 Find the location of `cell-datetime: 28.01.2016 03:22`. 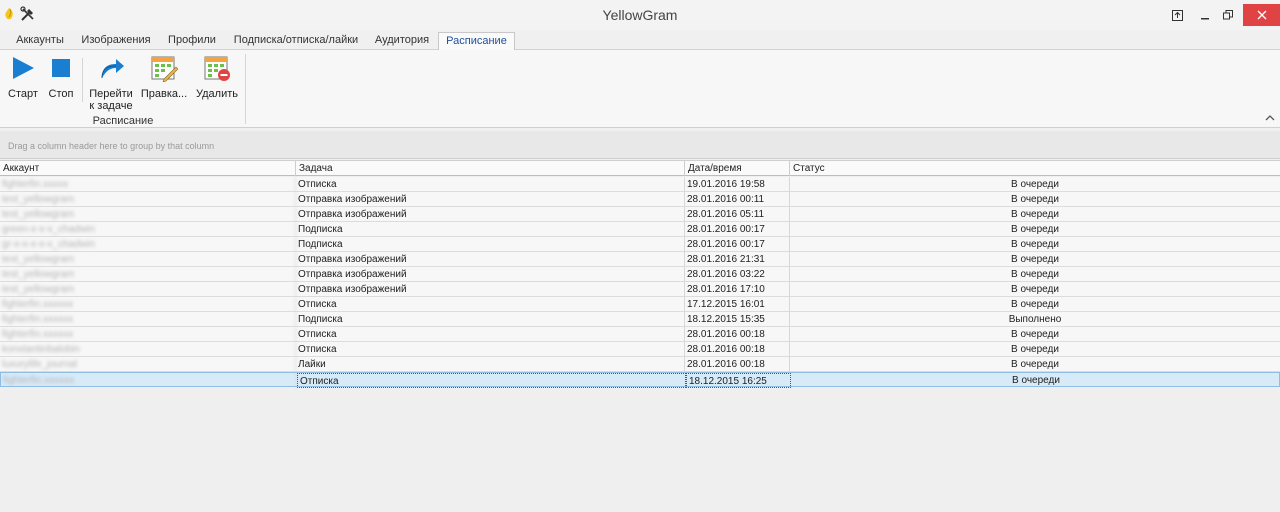

cell-datetime: 28.01.2016 03:22 is located at coordinates (737, 274).